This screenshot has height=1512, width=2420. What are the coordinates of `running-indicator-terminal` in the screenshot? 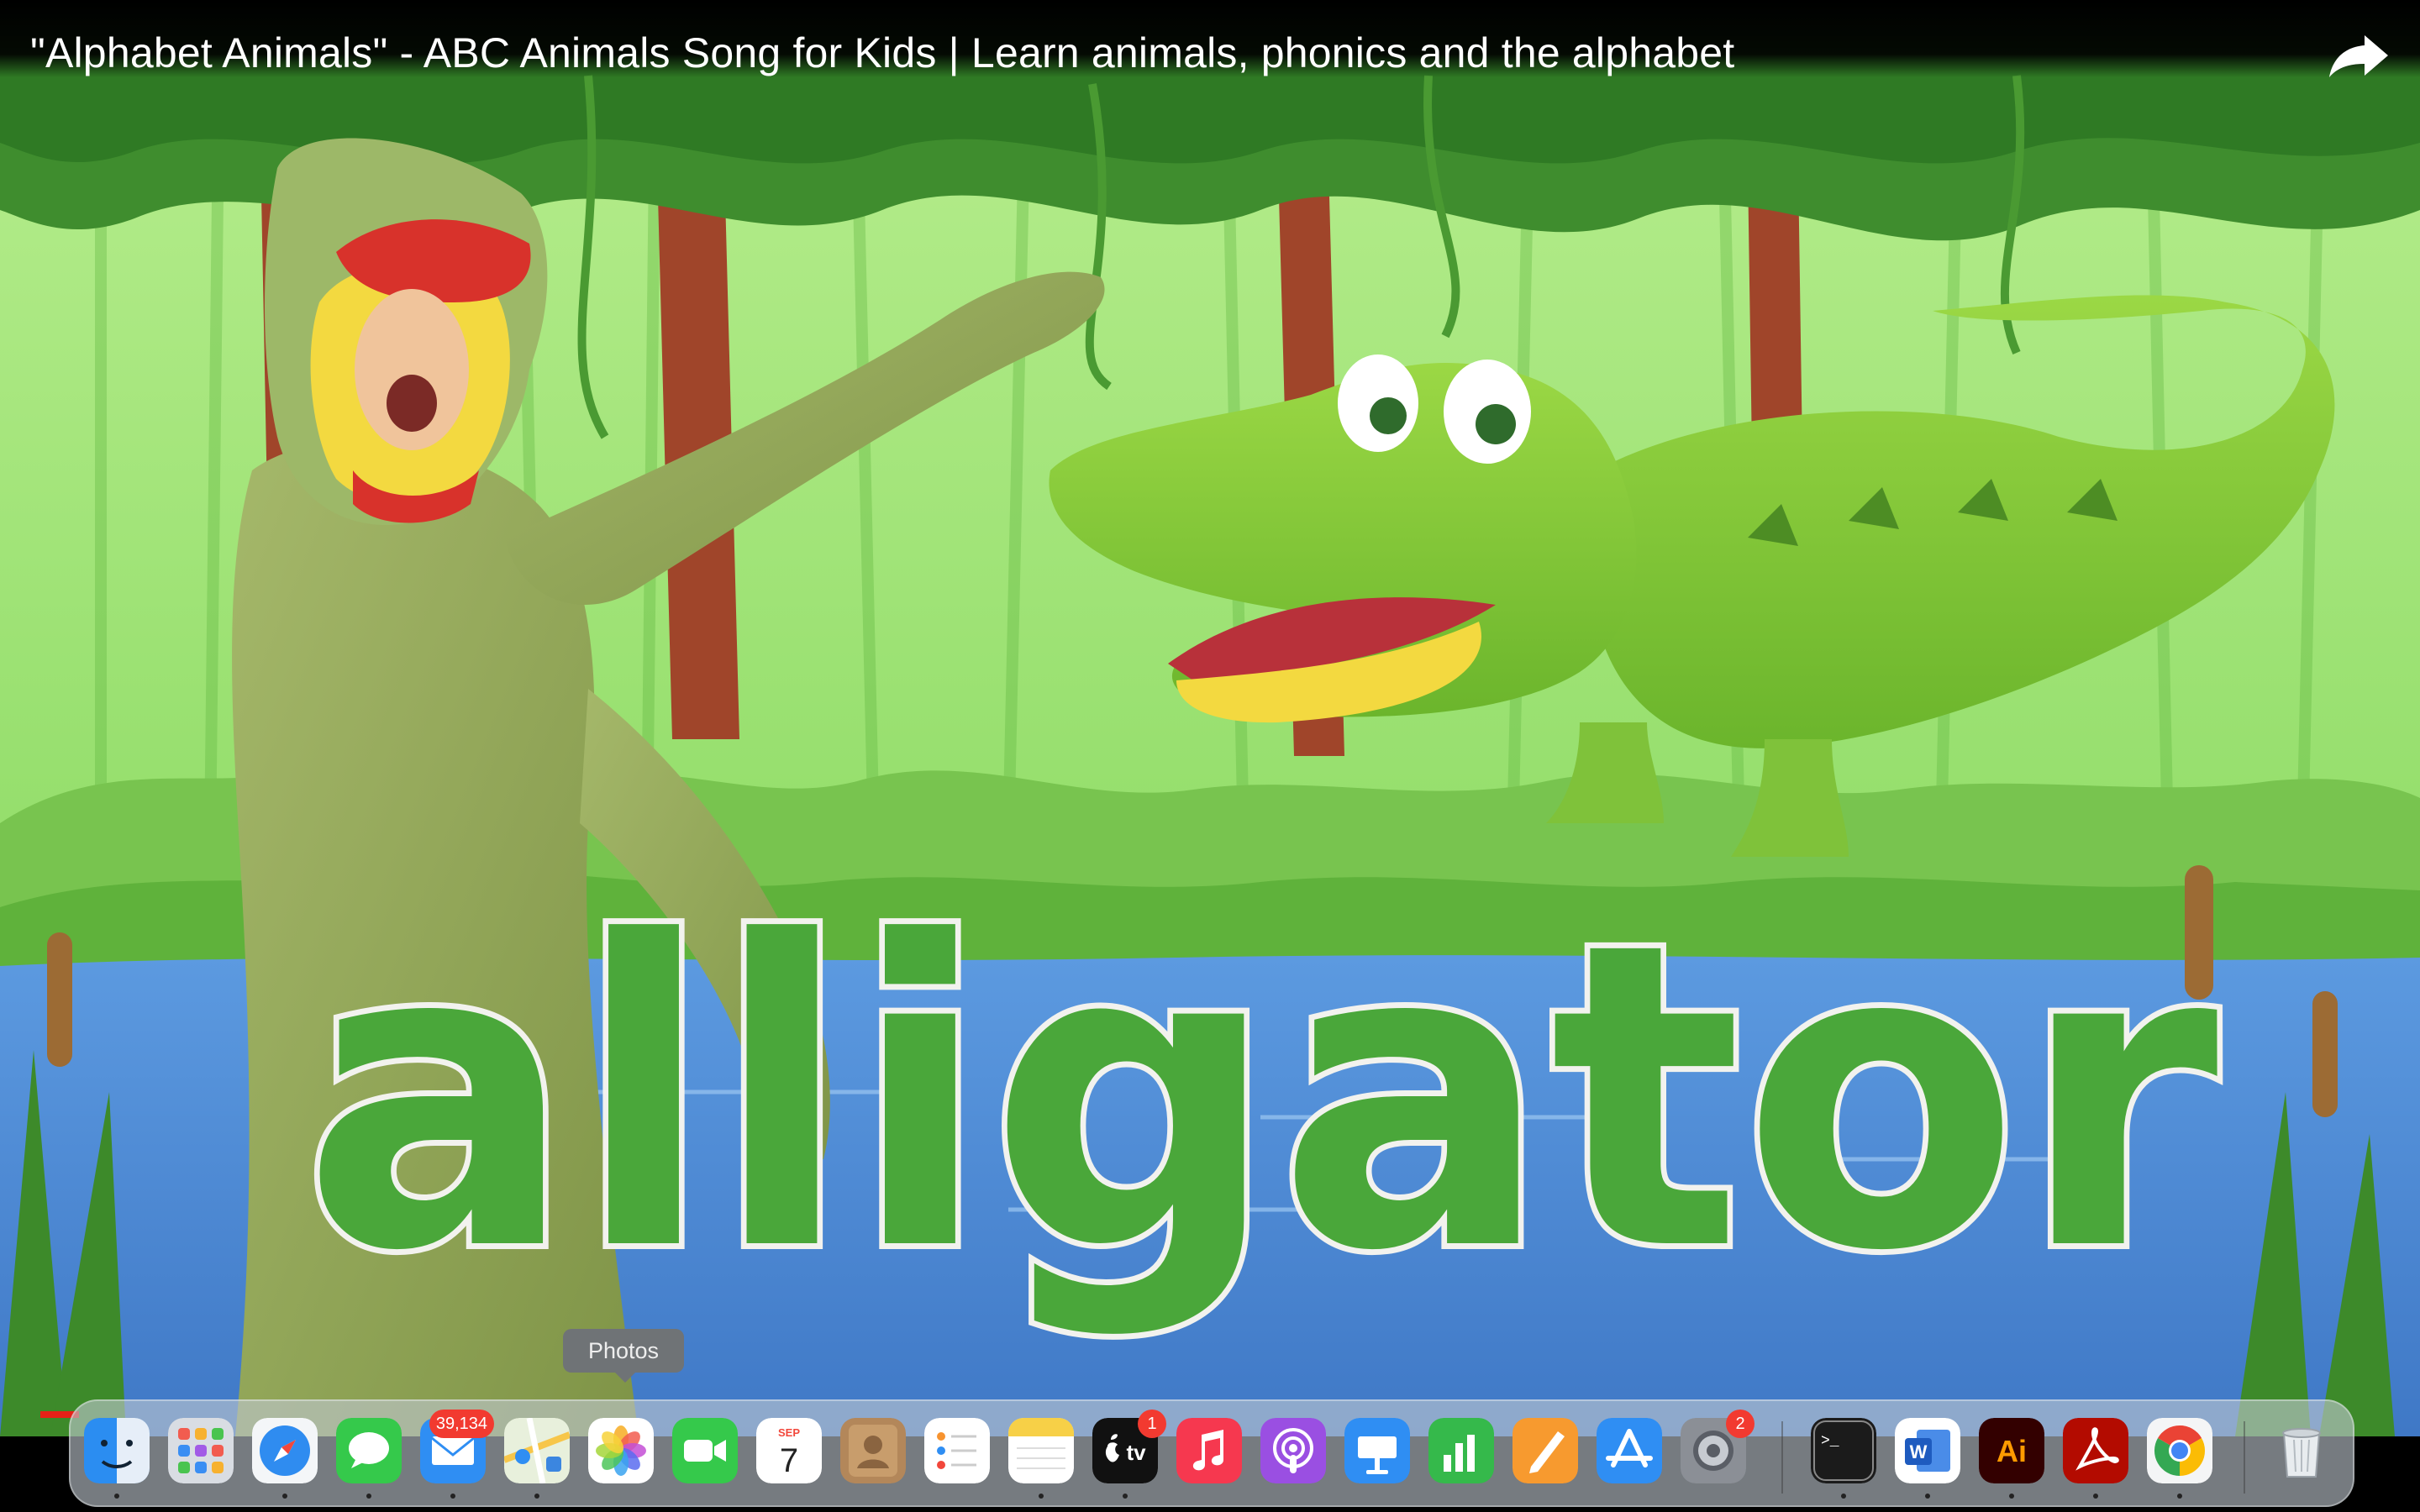 It's located at (1844, 1496).